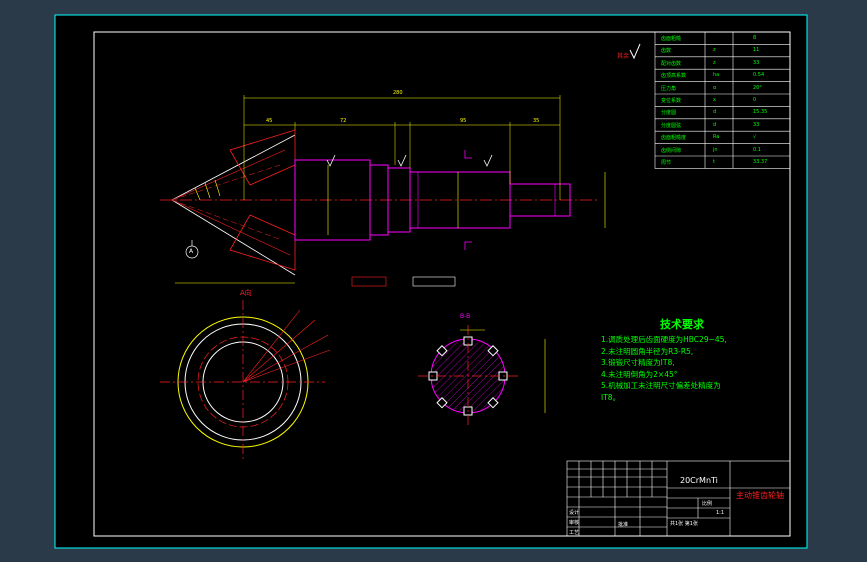 This screenshot has width=867, height=562. I want to click on gear-param-symbol: x, so click(714, 100).